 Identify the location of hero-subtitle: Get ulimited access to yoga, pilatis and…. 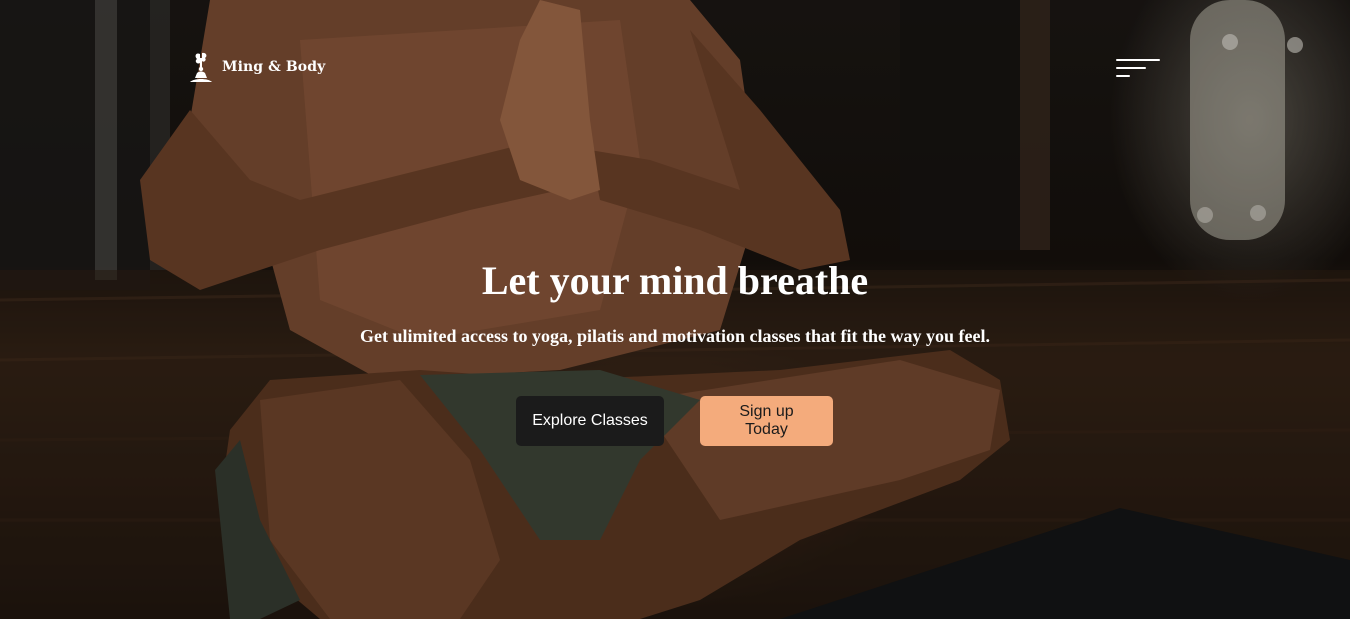
(675, 336).